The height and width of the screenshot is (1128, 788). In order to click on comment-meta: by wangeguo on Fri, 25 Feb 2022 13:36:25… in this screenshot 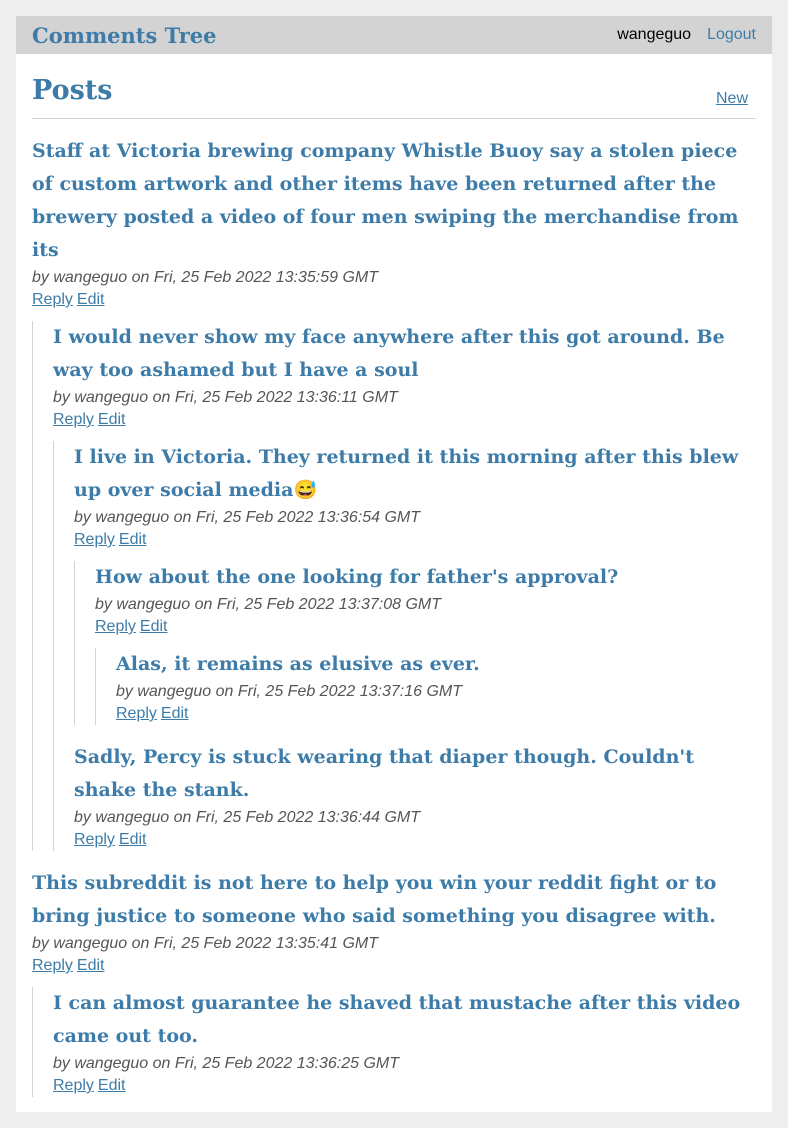, I will do `click(226, 1063)`.